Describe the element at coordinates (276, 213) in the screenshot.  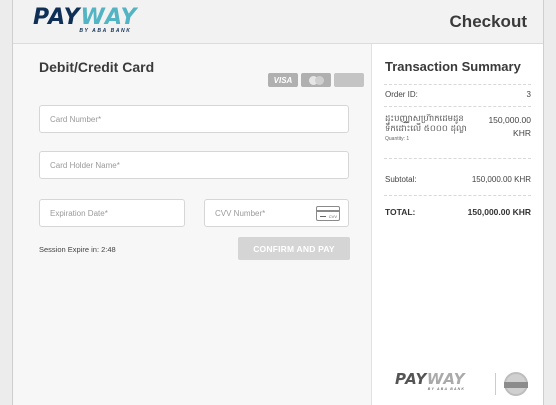
I see `cvv-number-input: CVV Number* CVV` at that location.